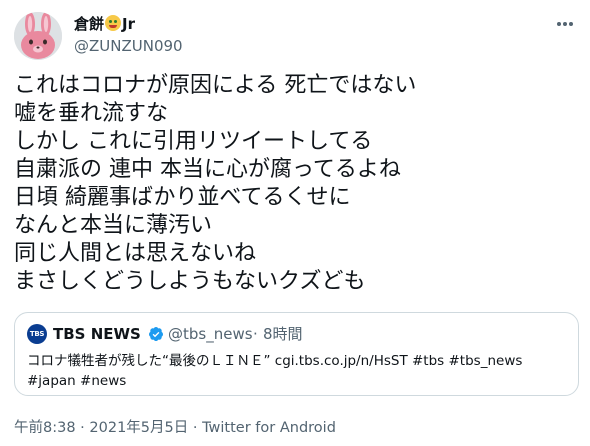 The image size is (590, 446). What do you see at coordinates (182, 197) in the screenshot?
I see `tweet-line: 日頃 綺麗事ばかり並べてるくせに` at bounding box center [182, 197].